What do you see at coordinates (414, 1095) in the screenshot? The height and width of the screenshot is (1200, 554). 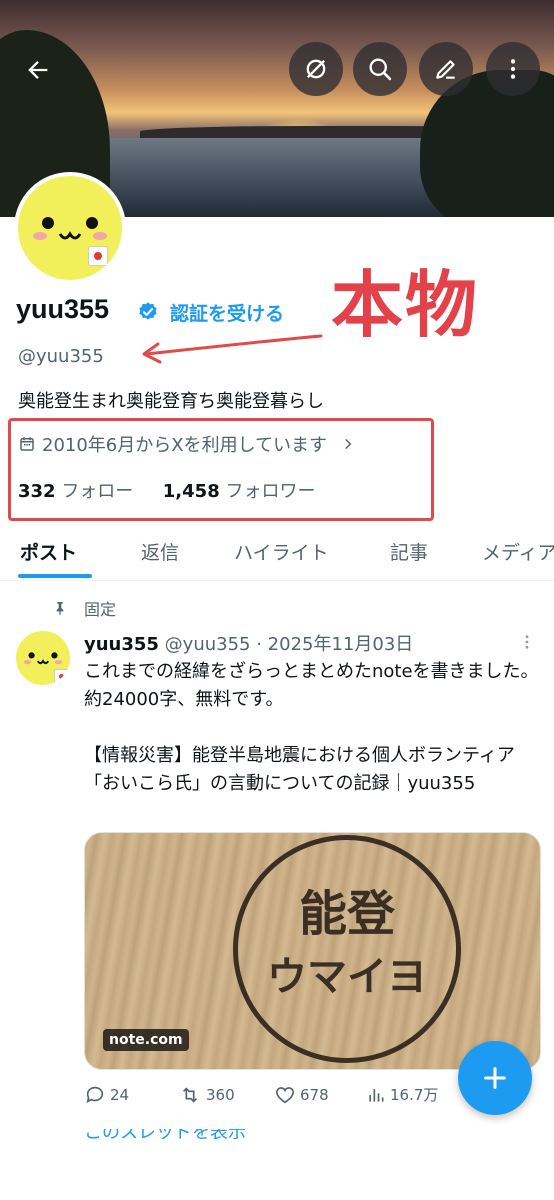 I see `views-count: 16.7万` at bounding box center [414, 1095].